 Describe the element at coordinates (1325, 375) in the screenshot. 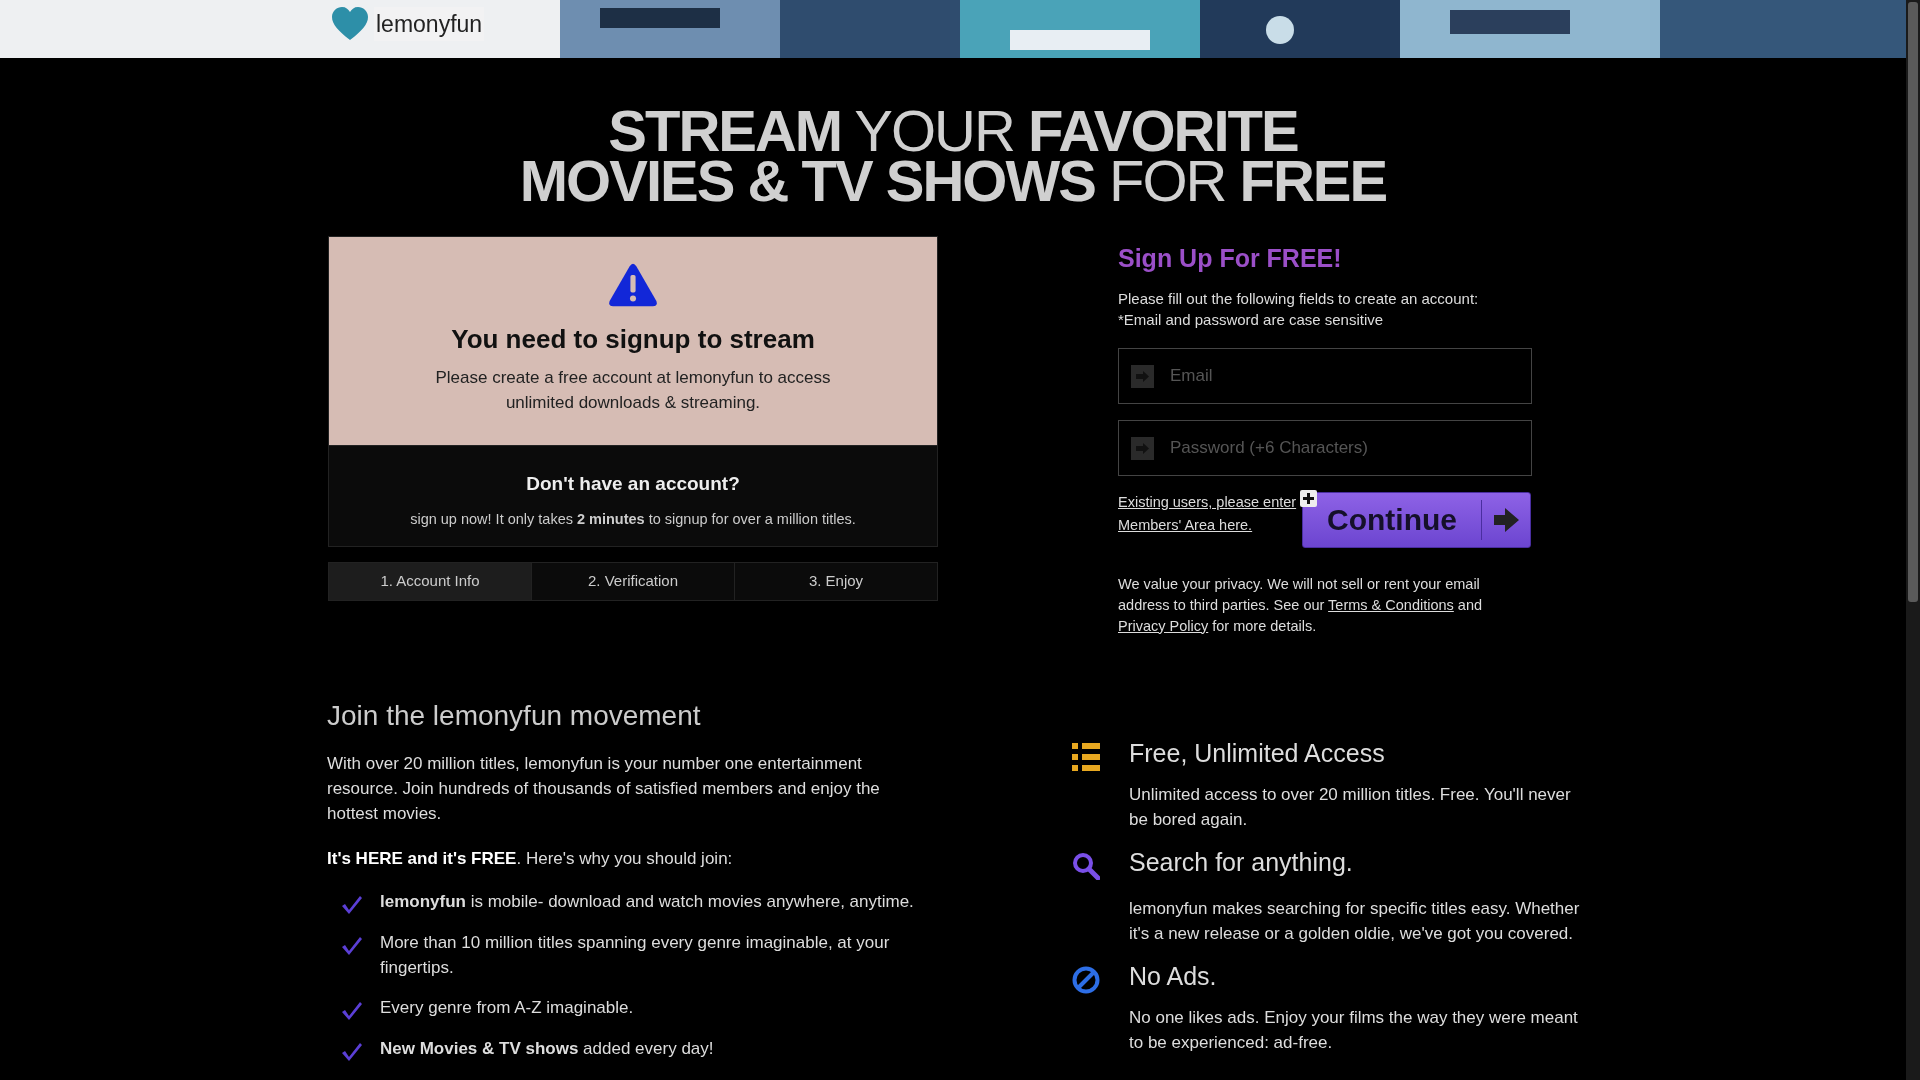

I see `email-field: Email` at that location.